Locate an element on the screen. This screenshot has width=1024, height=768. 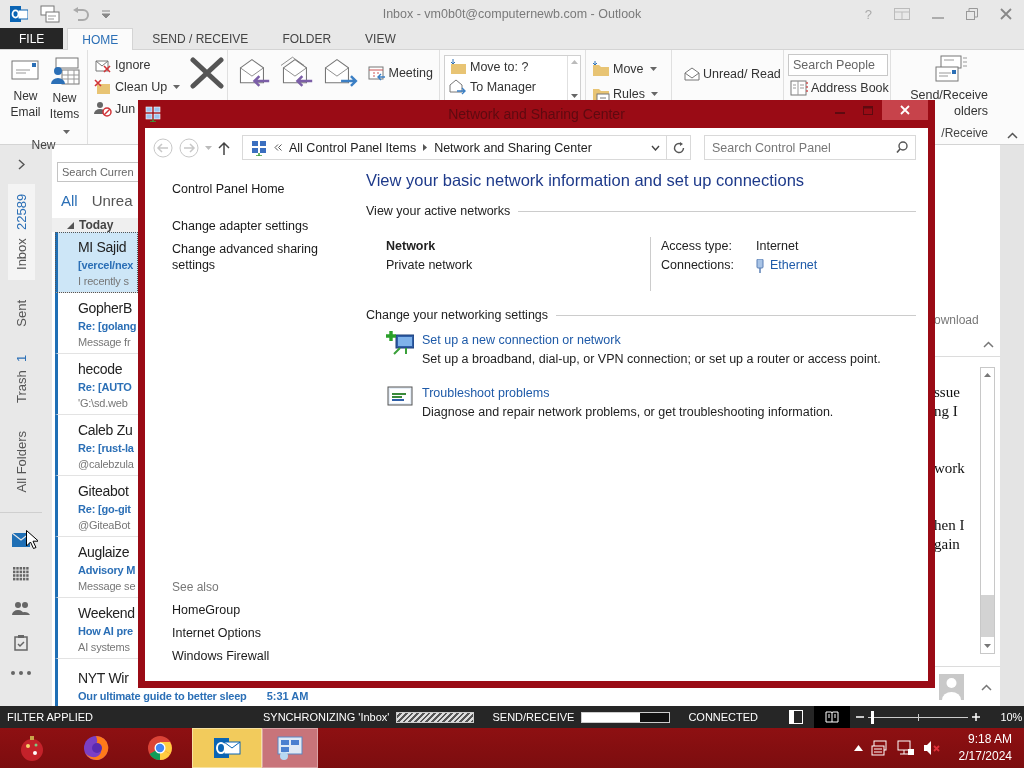
clock: 9:18 AM 2/17/2024 is located at coordinates (985, 748).